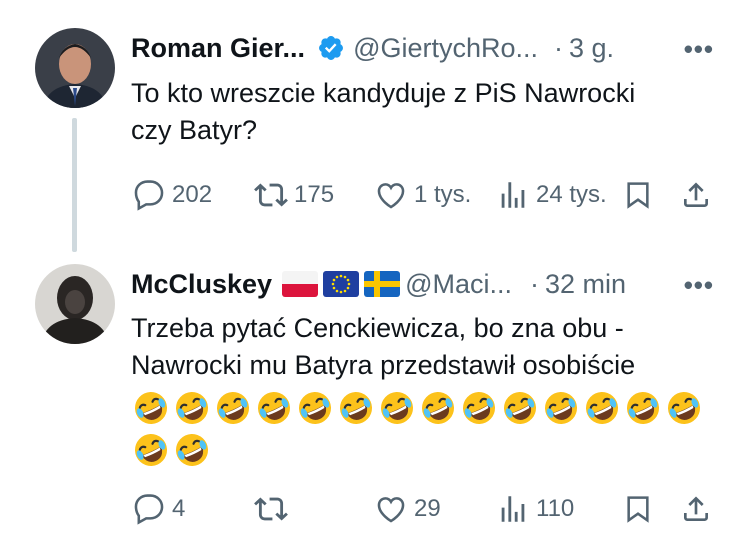 Image resolution: width=750 pixels, height=557 pixels. Describe the element at coordinates (192, 194) in the screenshot. I see `reply-count: 202` at that location.